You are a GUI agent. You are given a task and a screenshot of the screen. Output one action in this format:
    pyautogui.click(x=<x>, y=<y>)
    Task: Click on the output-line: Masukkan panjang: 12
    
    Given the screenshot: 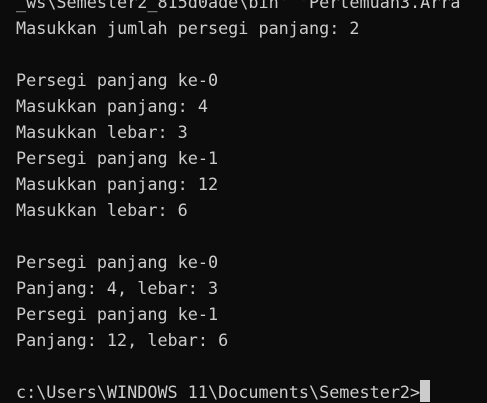 What is the action you would take?
    pyautogui.click(x=117, y=184)
    